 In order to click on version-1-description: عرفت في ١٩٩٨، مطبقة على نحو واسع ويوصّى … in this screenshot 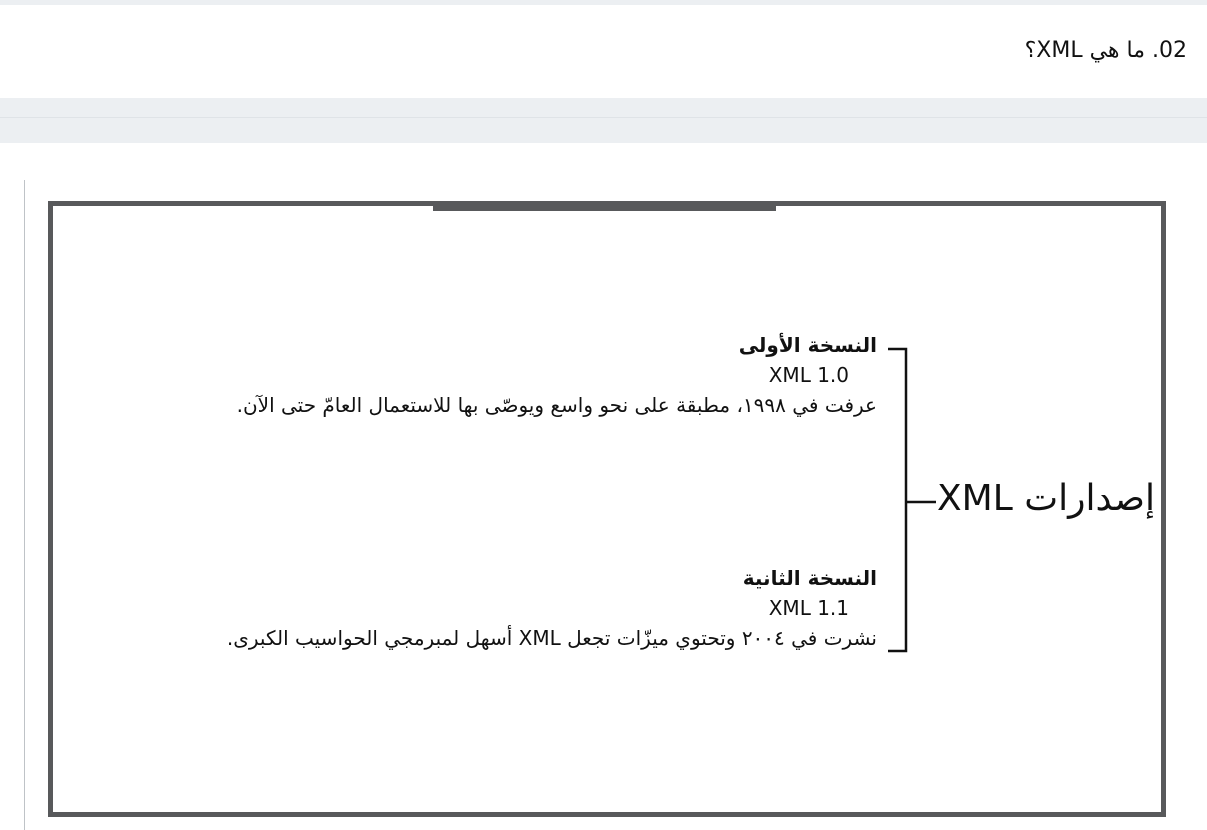, I will do `click(556, 405)`.